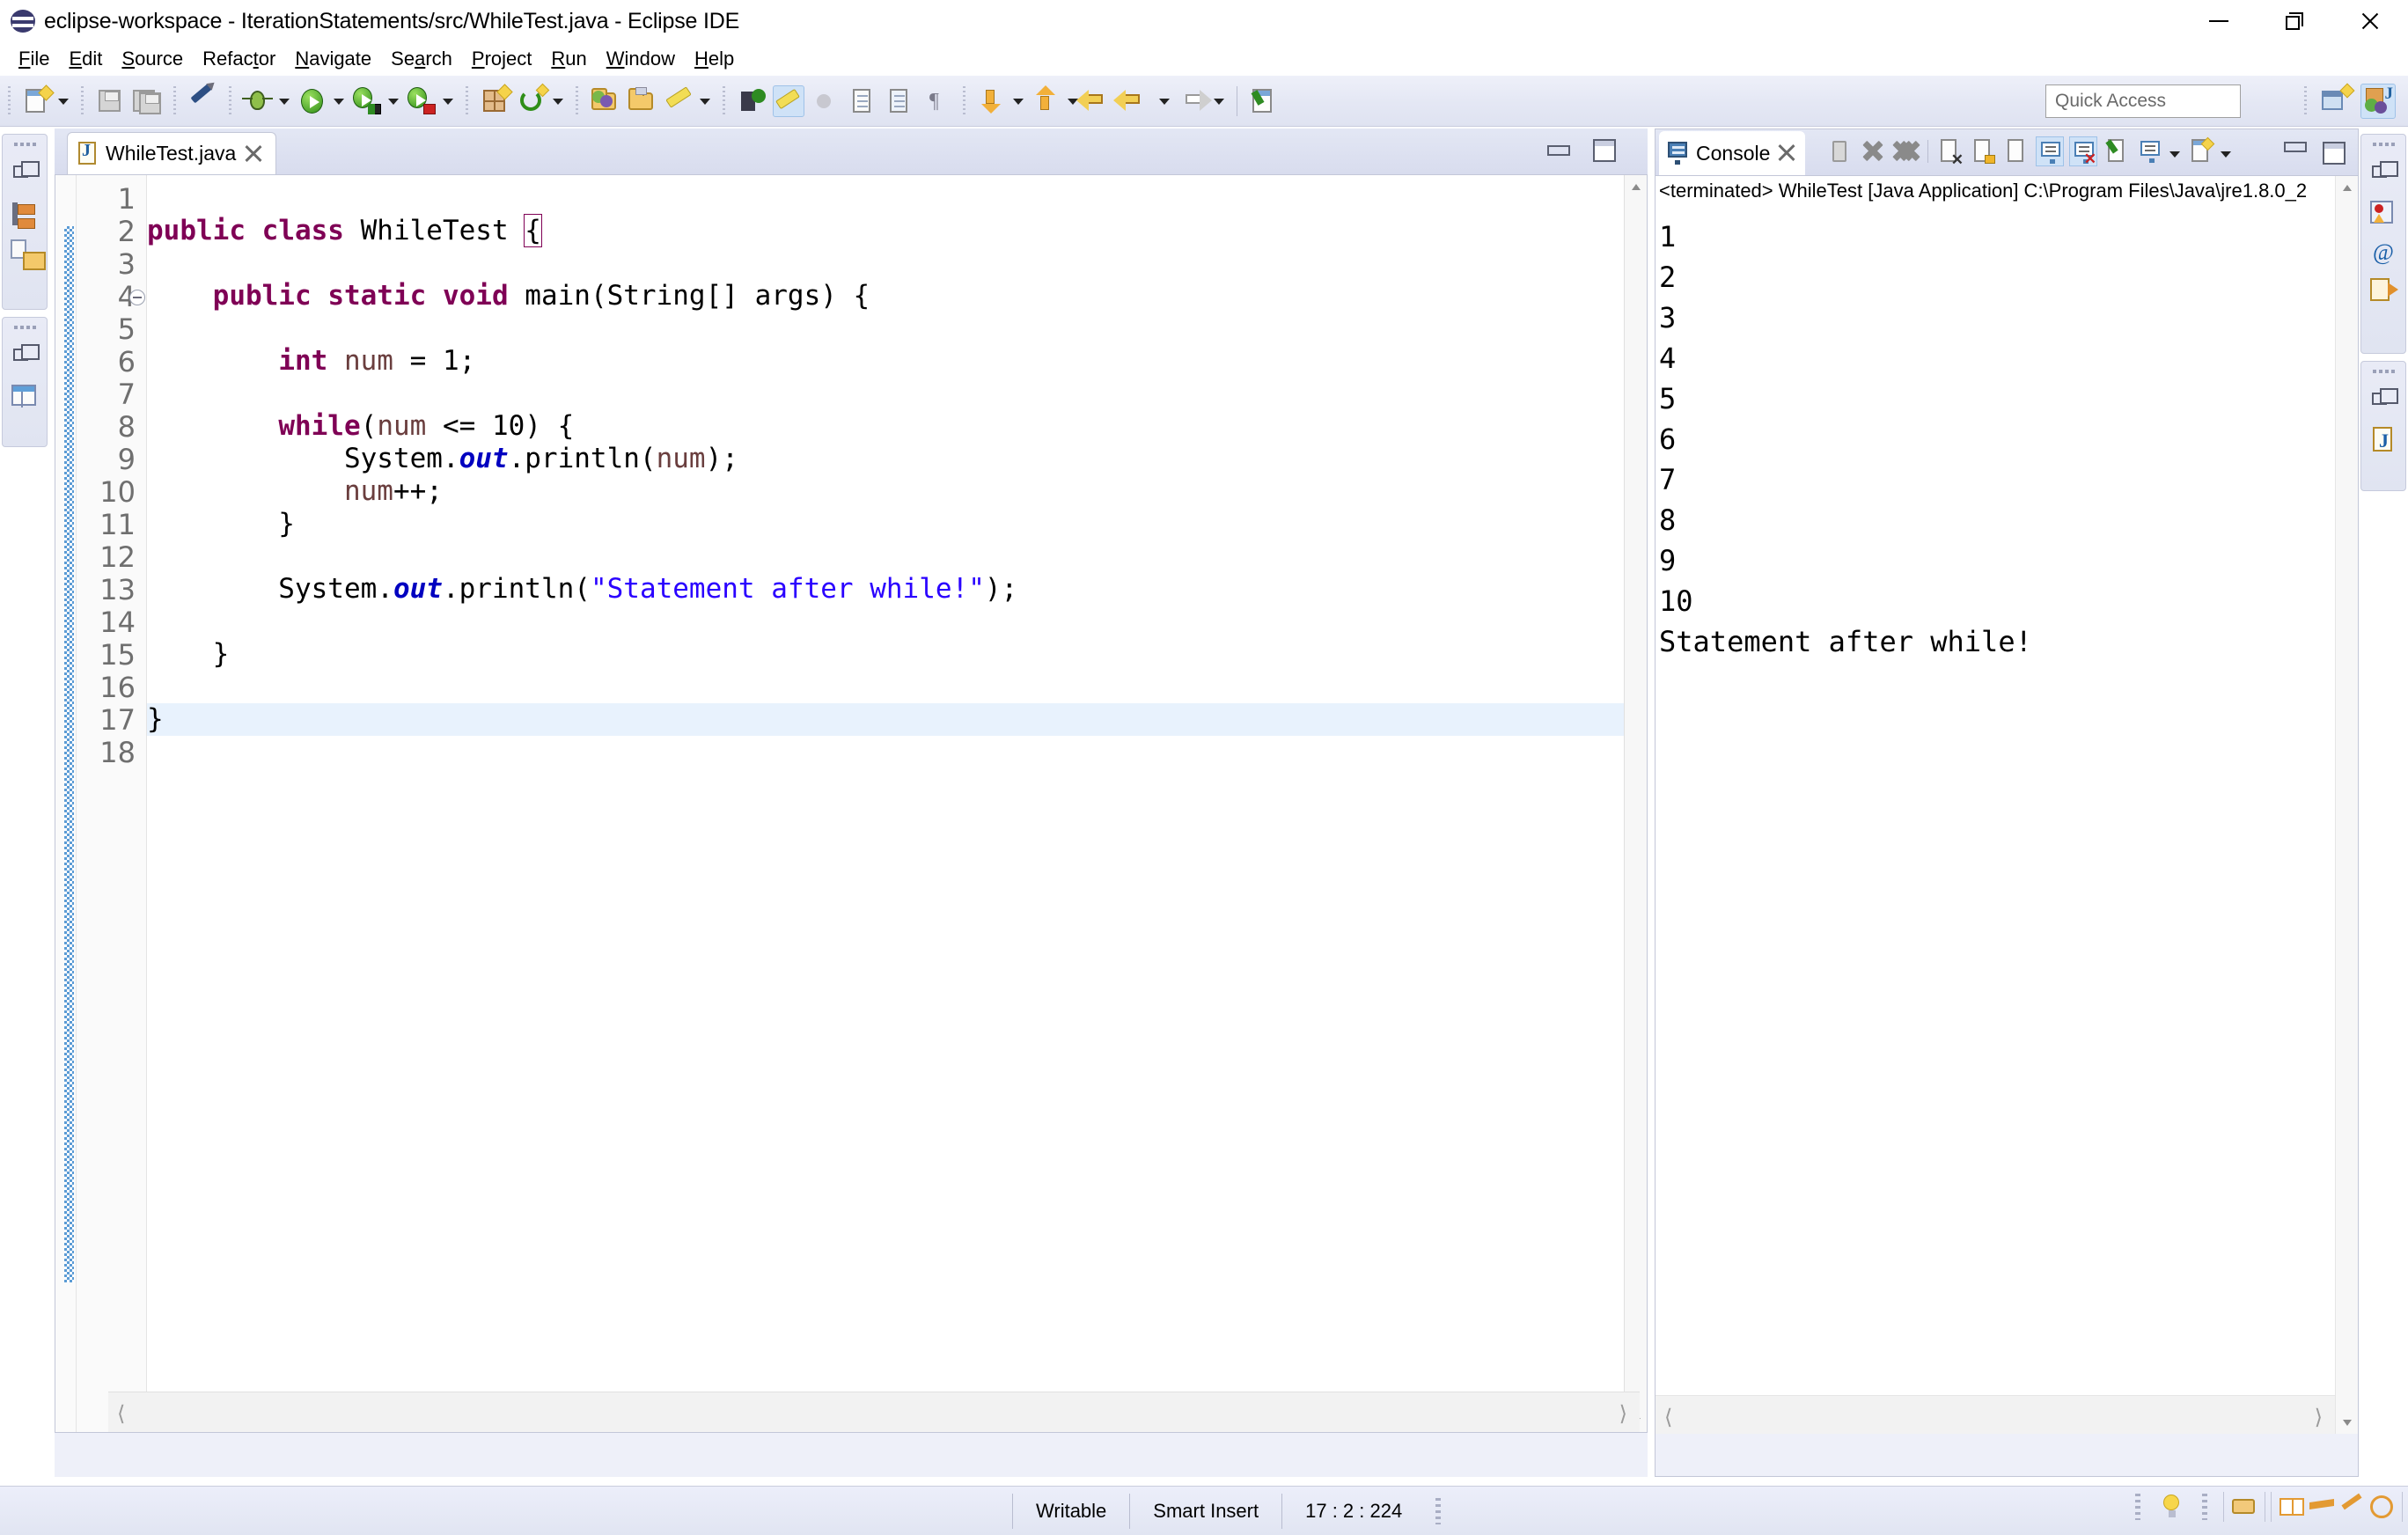 The height and width of the screenshot is (1535, 2408). What do you see at coordinates (1949, 151) in the screenshot?
I see `clear-console-icon: ✕` at bounding box center [1949, 151].